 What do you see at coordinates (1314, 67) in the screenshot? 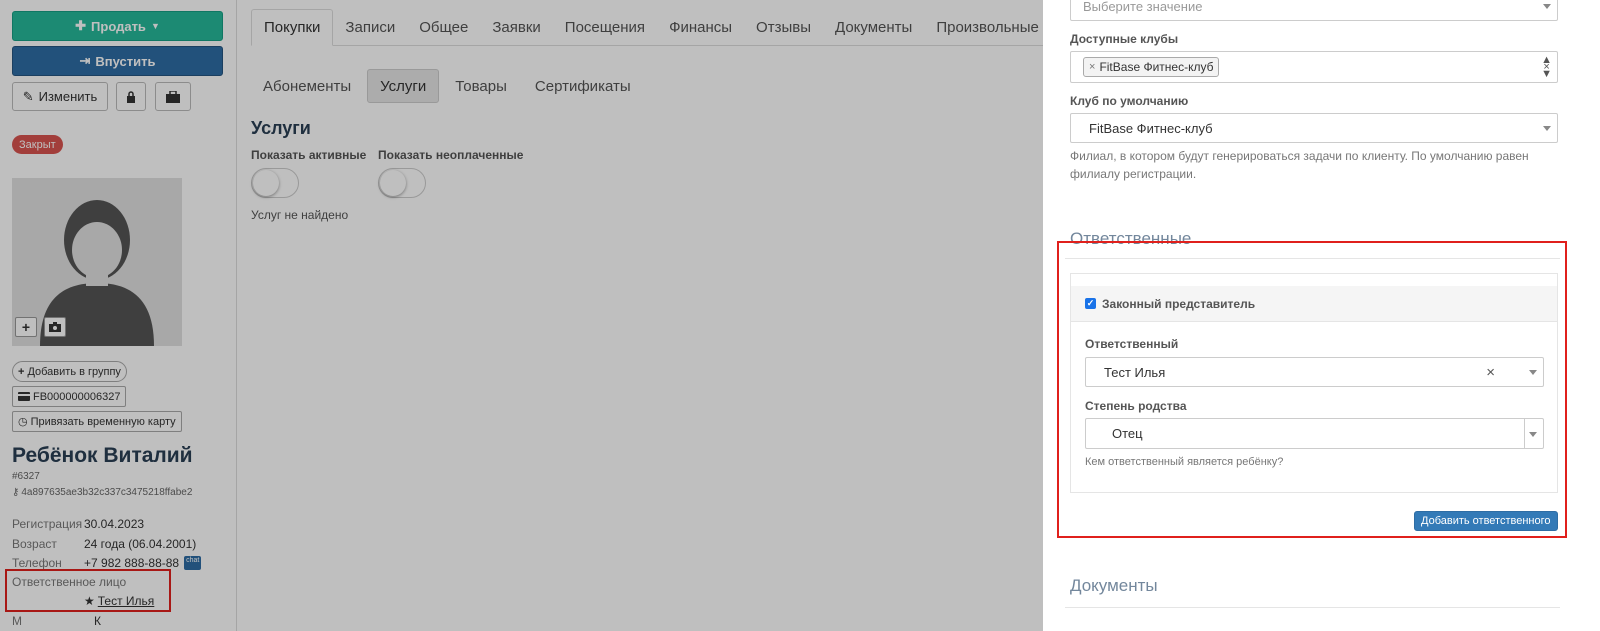
I see `available-clubs-select: × FitBase Фитнес-клуб ▲ × ▼` at bounding box center [1314, 67].